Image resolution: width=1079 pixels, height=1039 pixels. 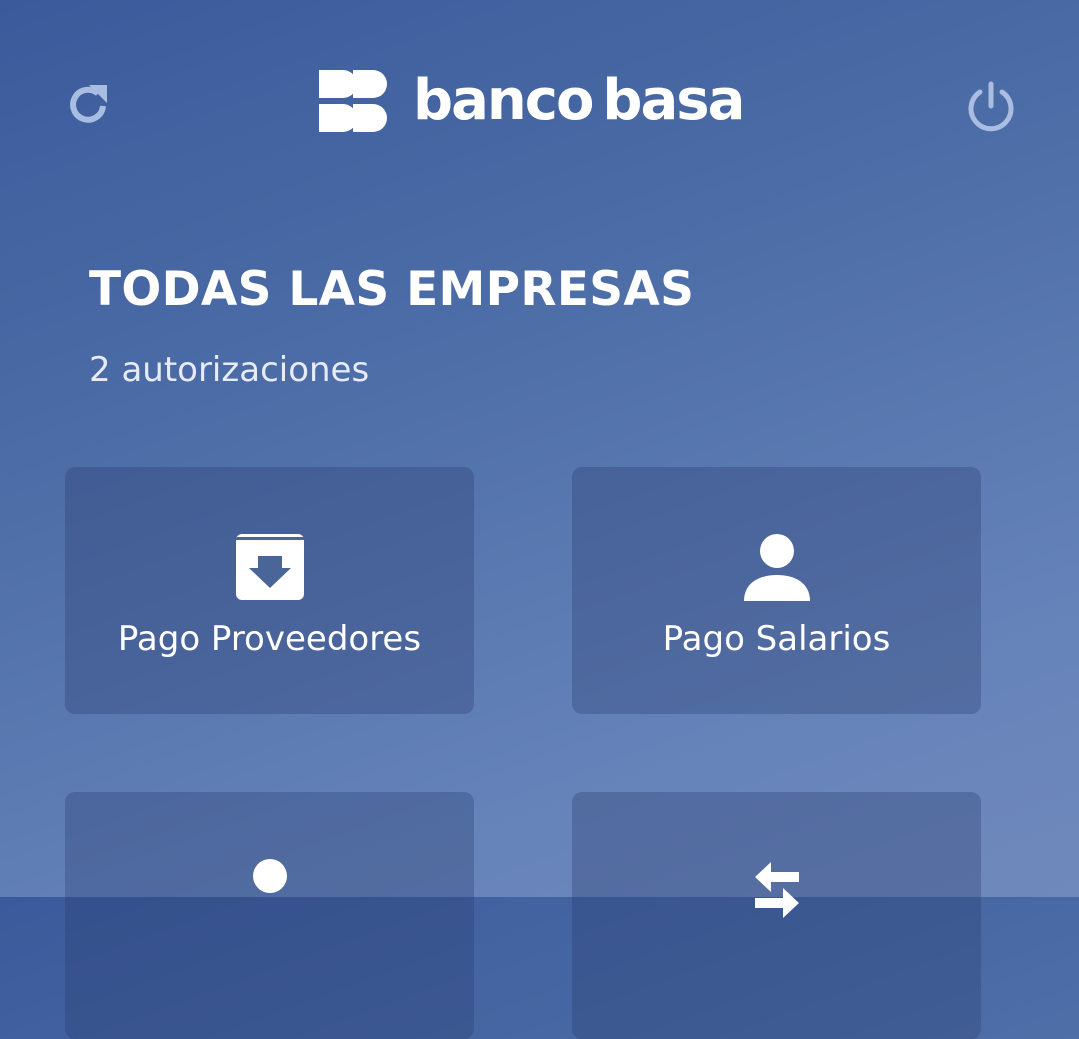 I want to click on person-icon, so click(x=776, y=567).